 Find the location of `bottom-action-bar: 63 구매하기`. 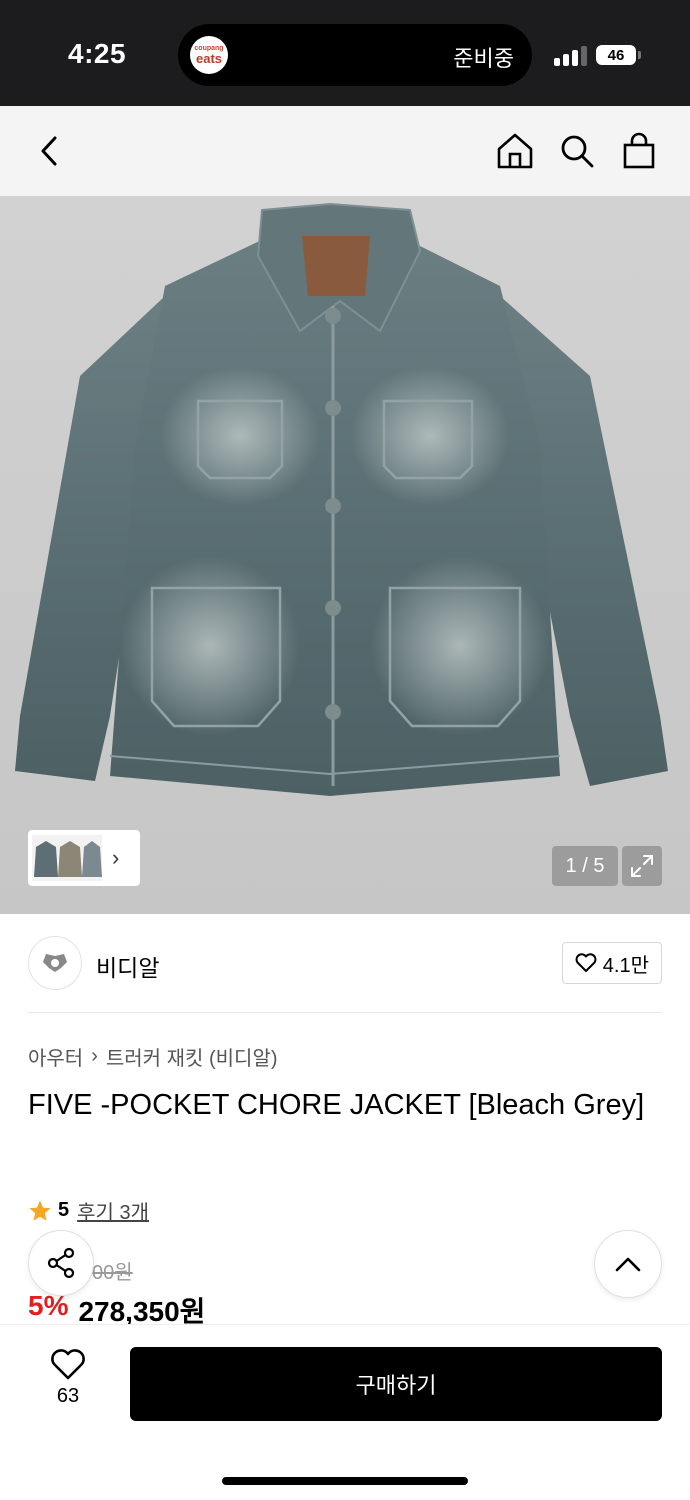

bottom-action-bar: 63 구매하기 is located at coordinates (345, 1412).